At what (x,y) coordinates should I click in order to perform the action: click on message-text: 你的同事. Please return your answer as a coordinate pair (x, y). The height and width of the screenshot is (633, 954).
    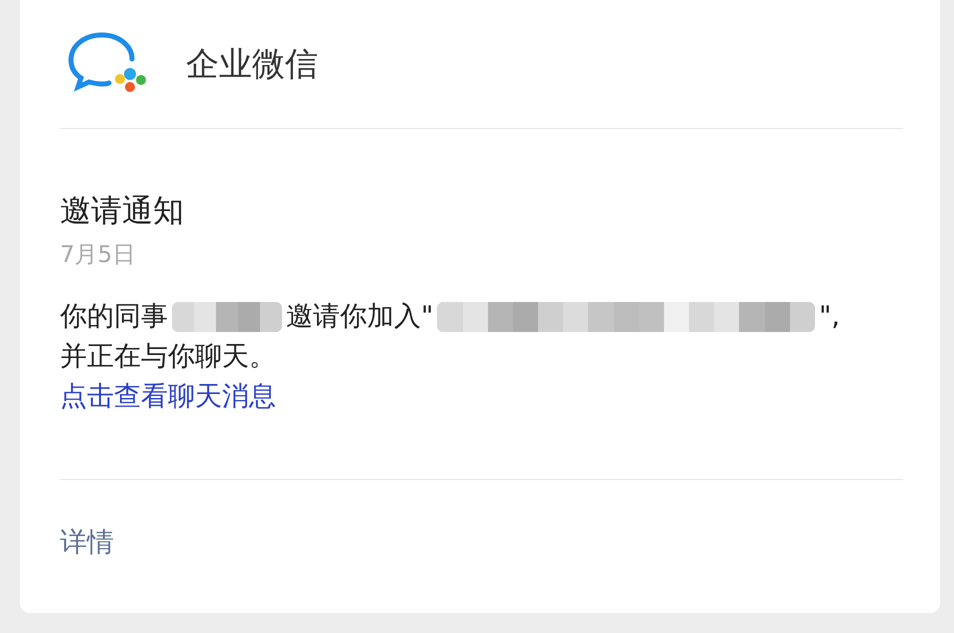
    Looking at the image, I should click on (114, 317).